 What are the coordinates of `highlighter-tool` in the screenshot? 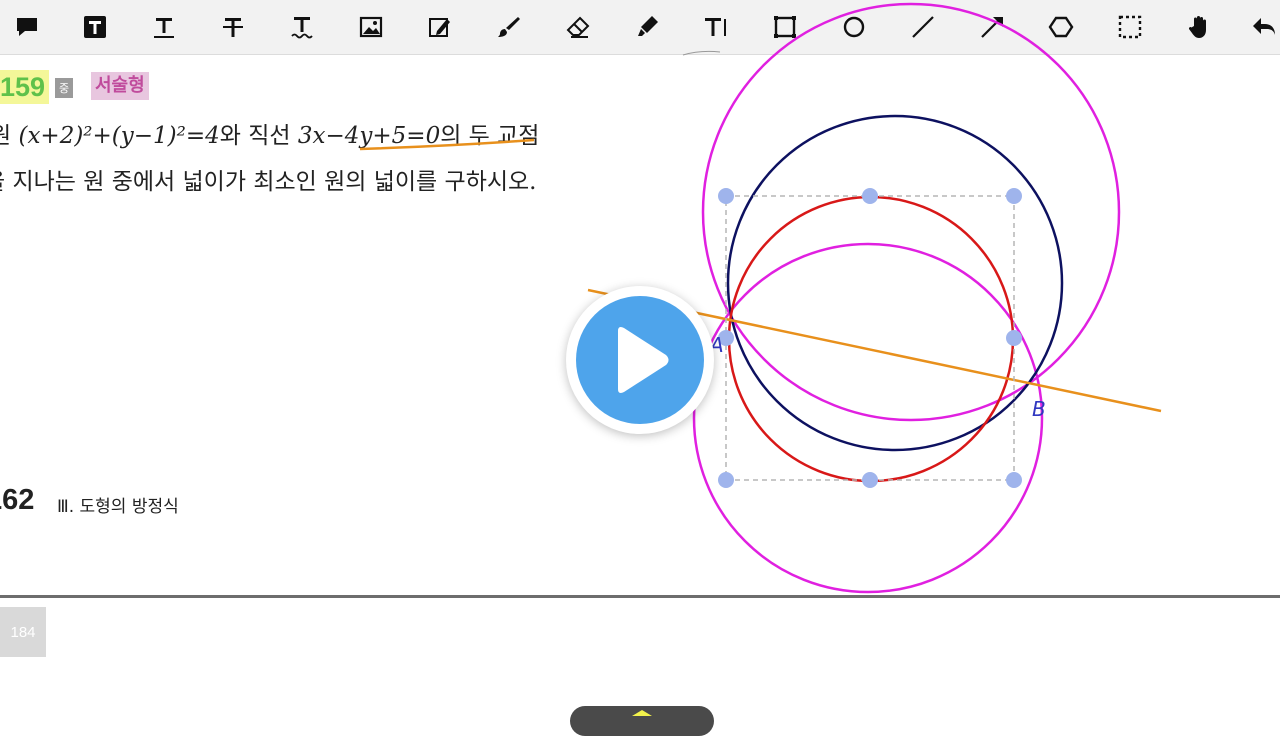 It's located at (647, 27).